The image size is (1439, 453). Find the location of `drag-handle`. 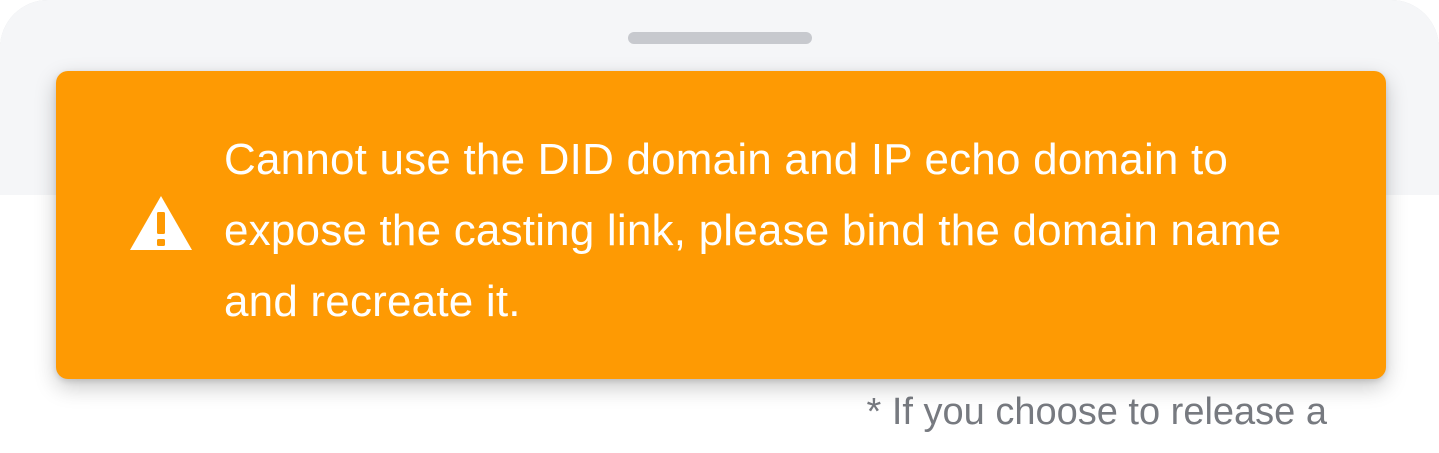

drag-handle is located at coordinates (720, 38).